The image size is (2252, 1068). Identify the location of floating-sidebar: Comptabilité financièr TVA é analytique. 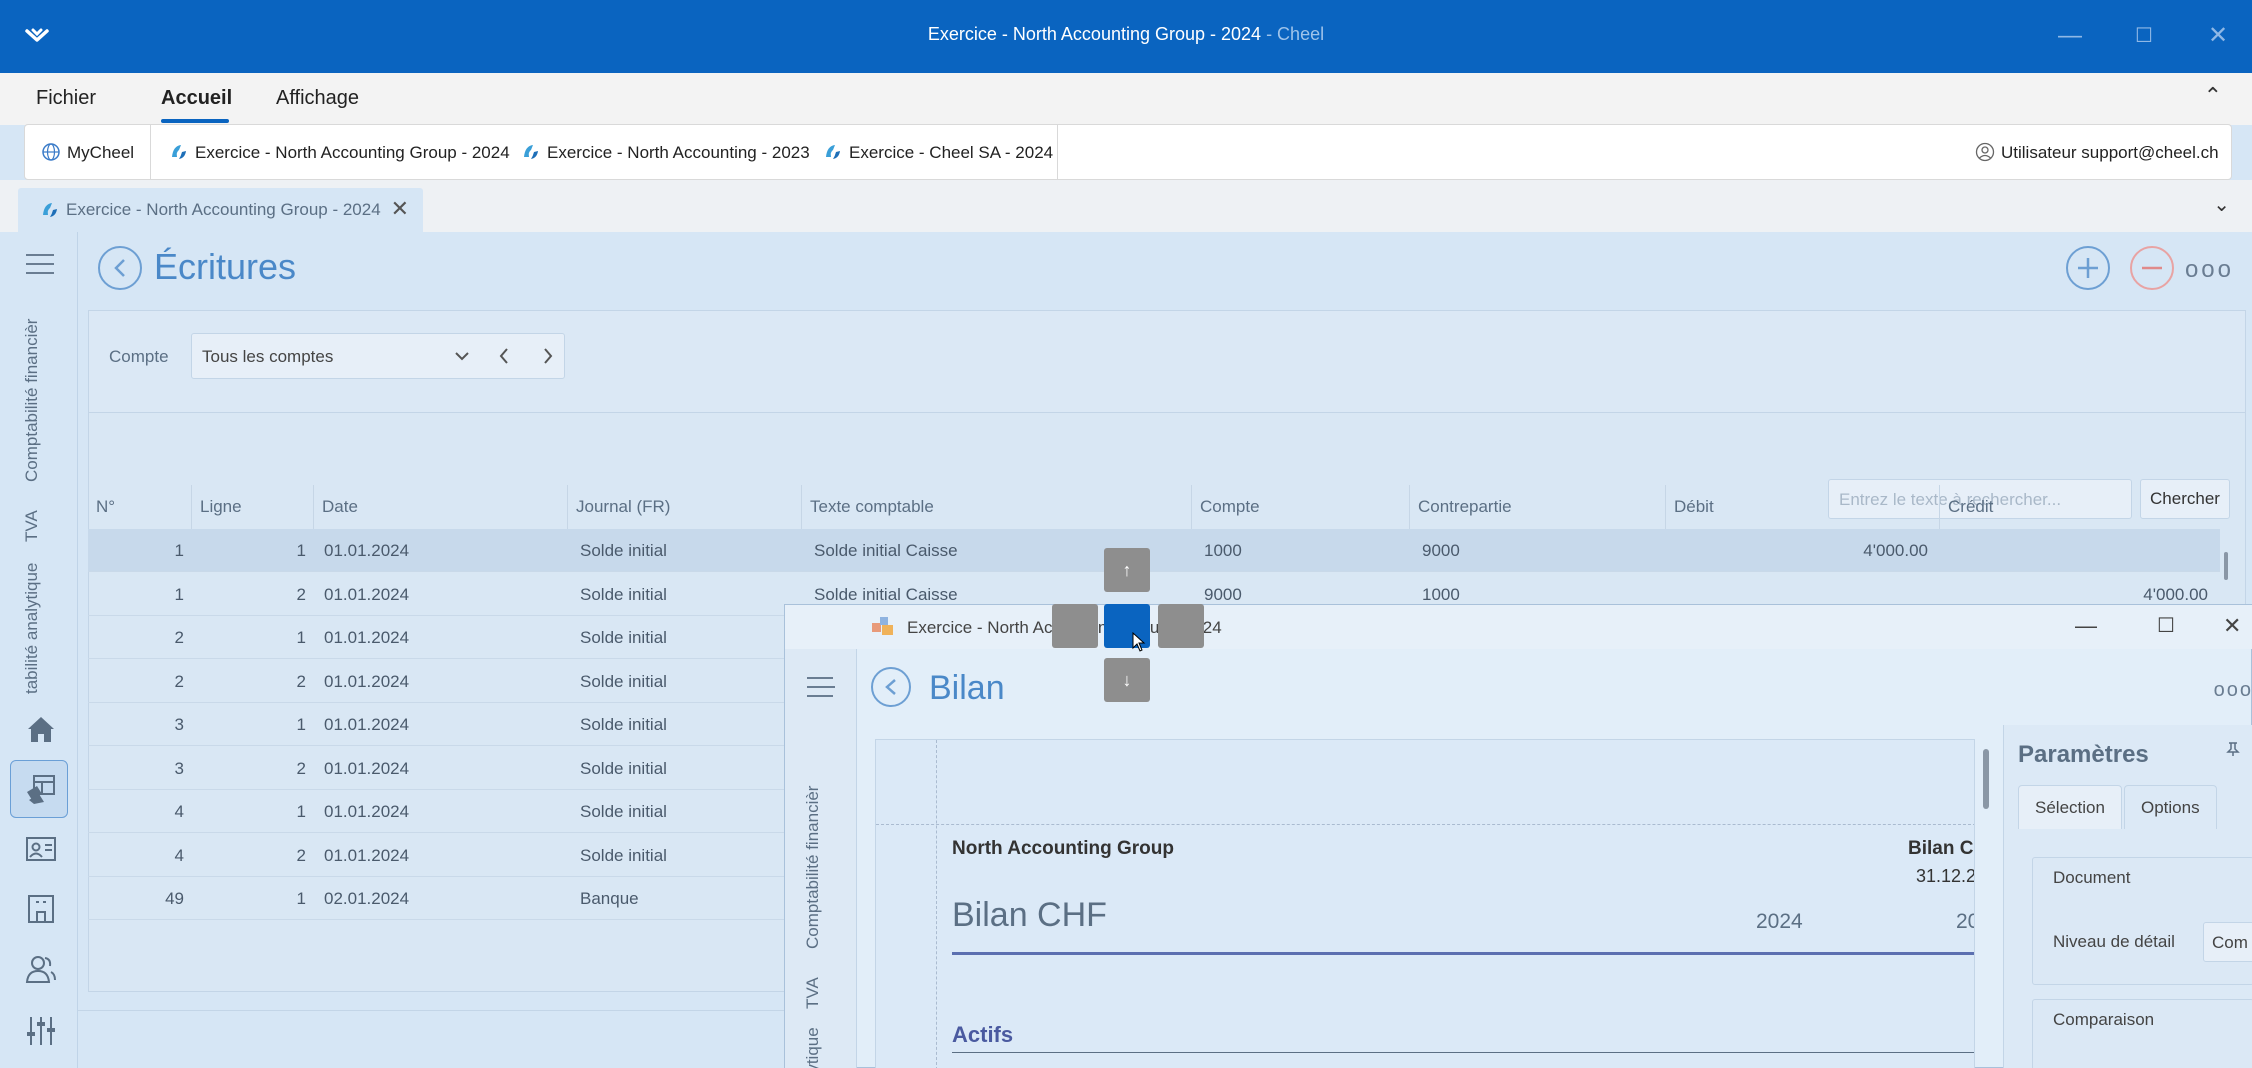
(821, 858).